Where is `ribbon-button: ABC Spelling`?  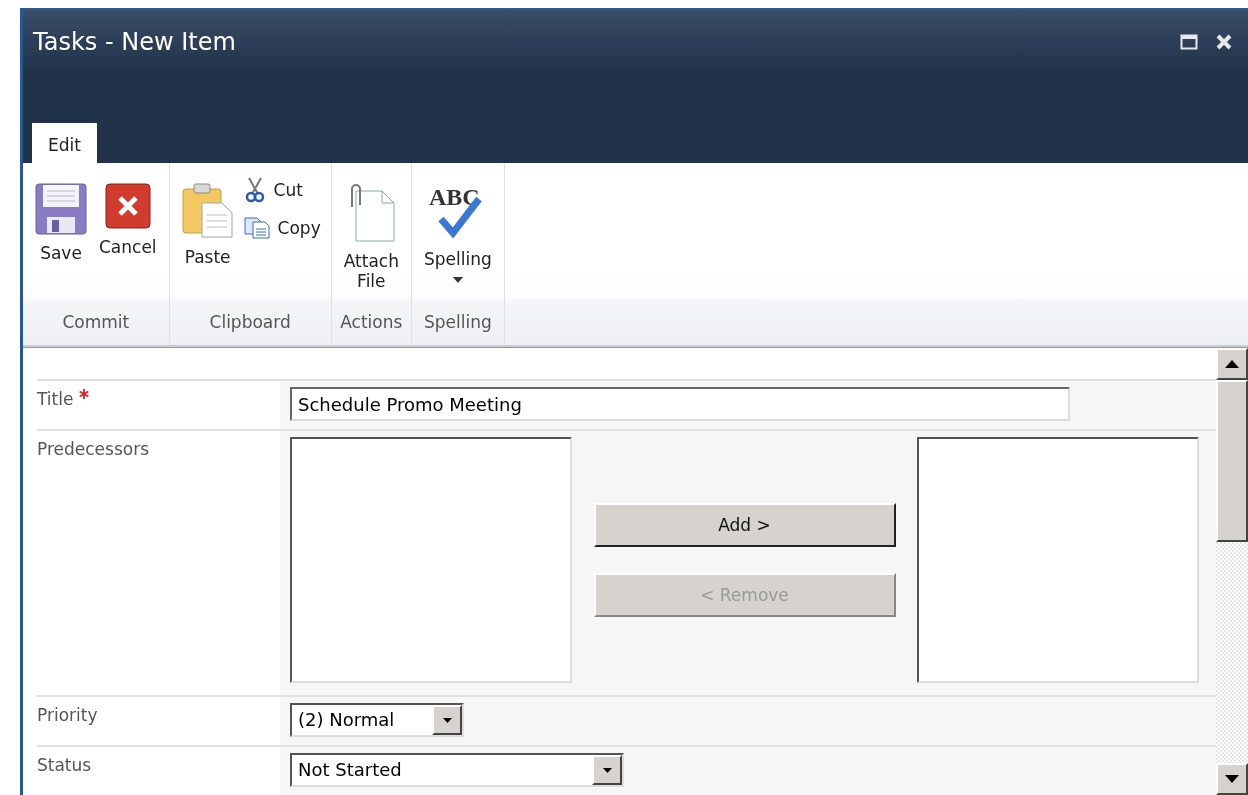
ribbon-button: ABC Spelling is located at coordinates (457, 235).